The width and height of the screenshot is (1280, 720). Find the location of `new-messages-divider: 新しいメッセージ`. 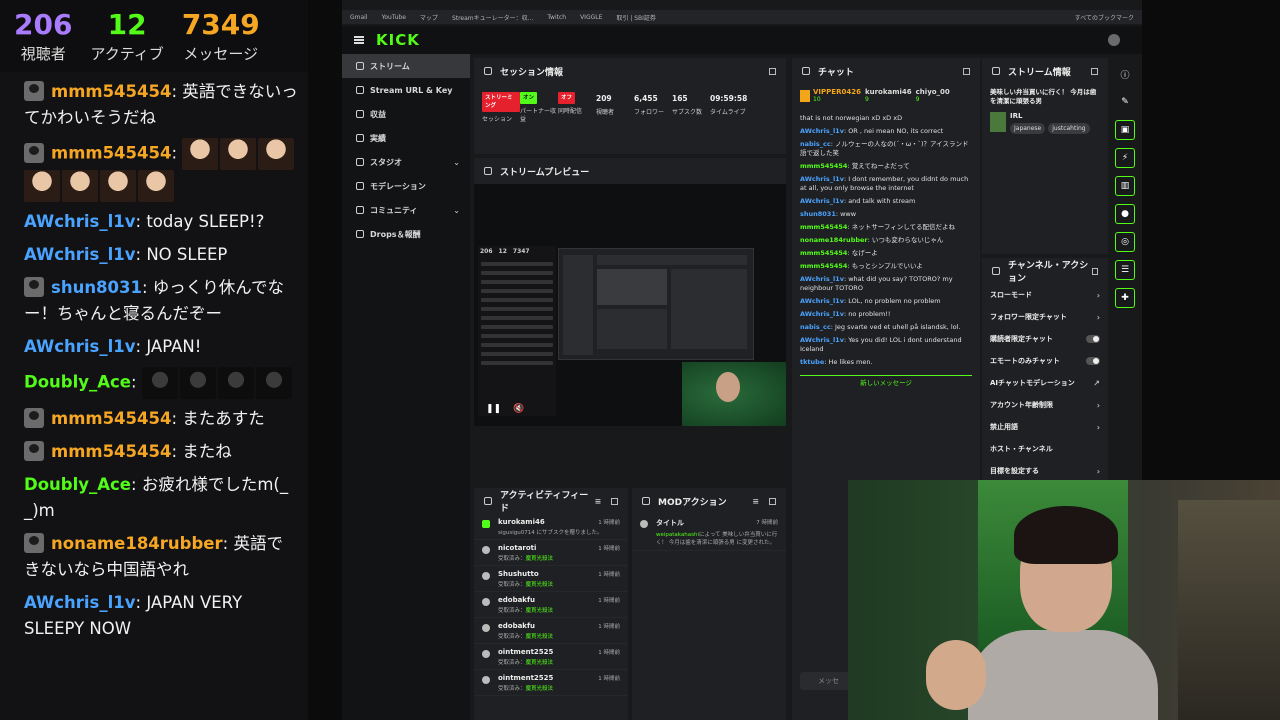

new-messages-divider: 新しいメッセージ is located at coordinates (886, 381).